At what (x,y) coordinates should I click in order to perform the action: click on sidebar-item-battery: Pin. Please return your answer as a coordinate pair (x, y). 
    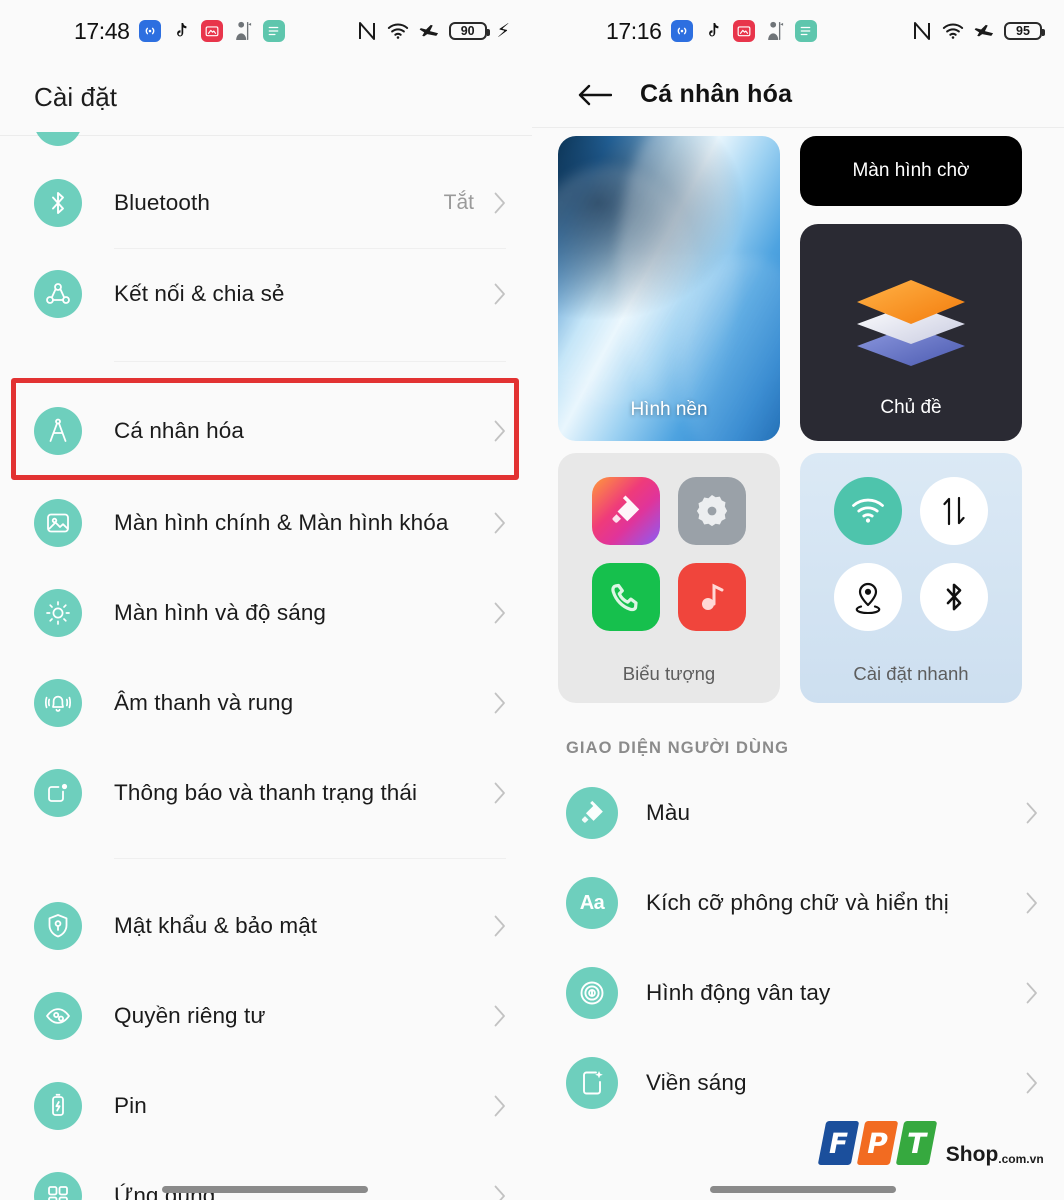
    Looking at the image, I should click on (266, 1106).